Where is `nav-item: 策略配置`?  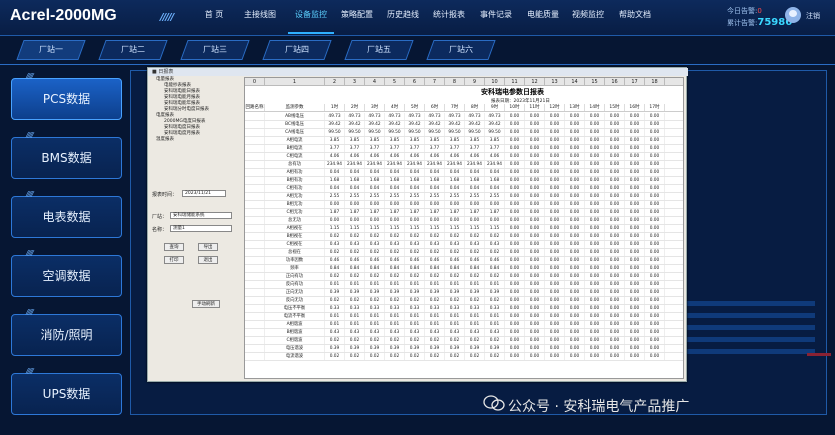
nav-item: 策略配置 is located at coordinates (357, 17).